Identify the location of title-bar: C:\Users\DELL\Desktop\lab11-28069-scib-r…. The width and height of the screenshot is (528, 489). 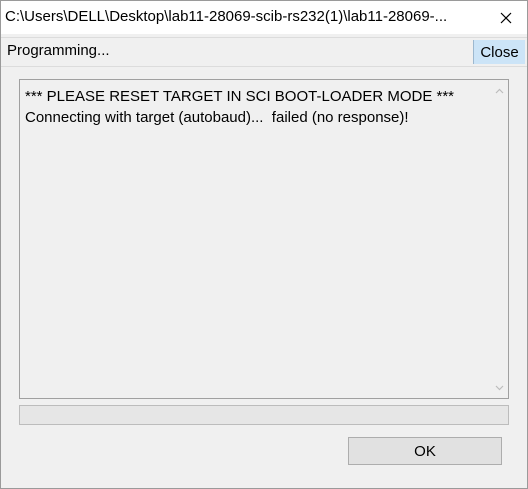
(264, 17).